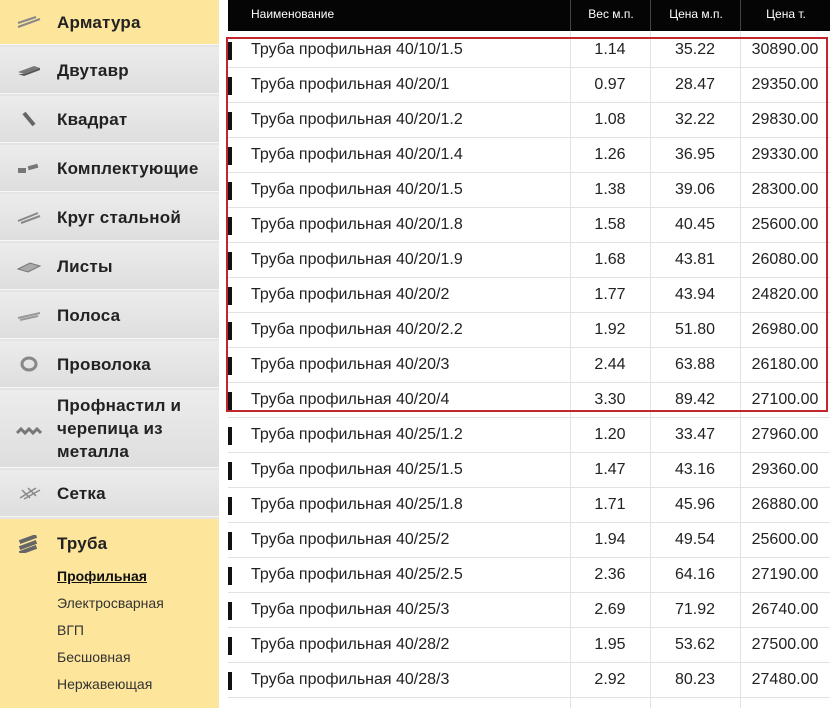 The image size is (830, 708). I want to click on sidebar-item-truba: Труба, so click(109, 543).